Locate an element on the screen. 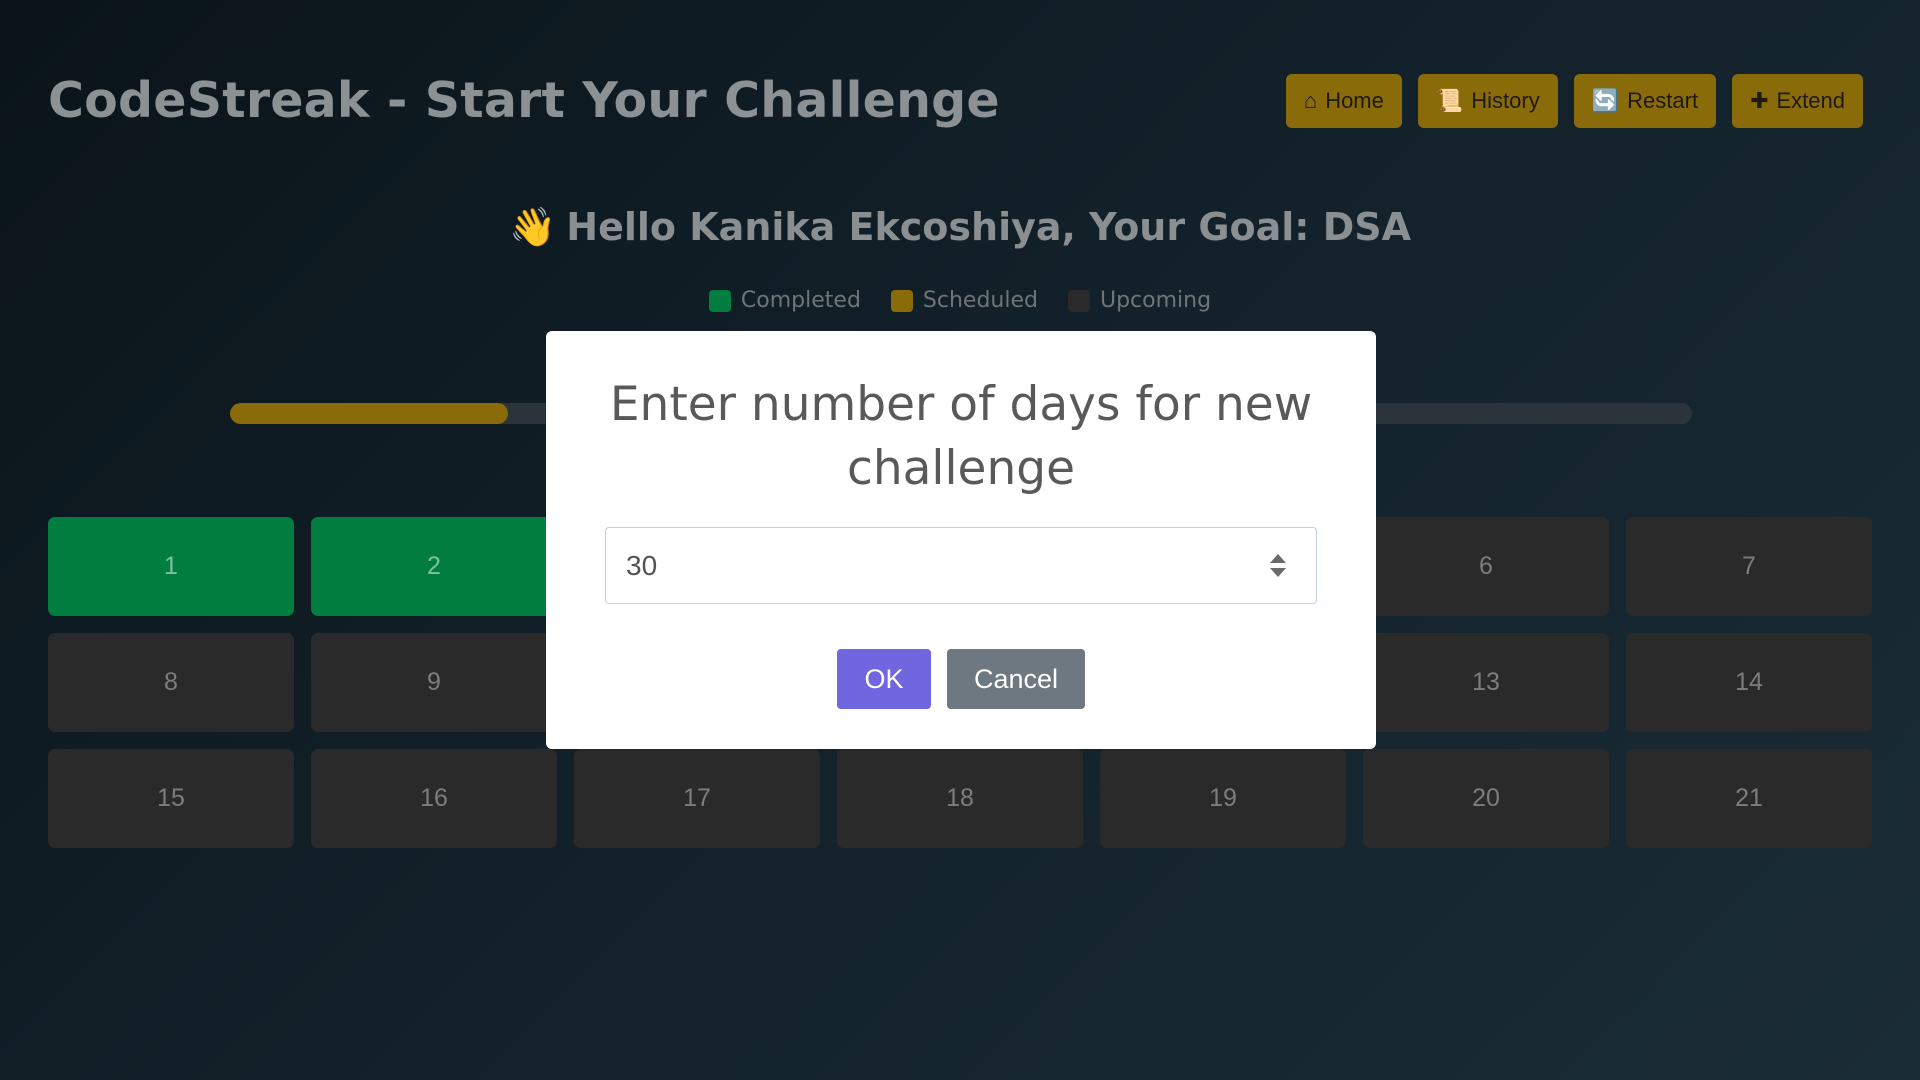 The image size is (1920, 1080). stepper-down-icon is located at coordinates (1278, 572).